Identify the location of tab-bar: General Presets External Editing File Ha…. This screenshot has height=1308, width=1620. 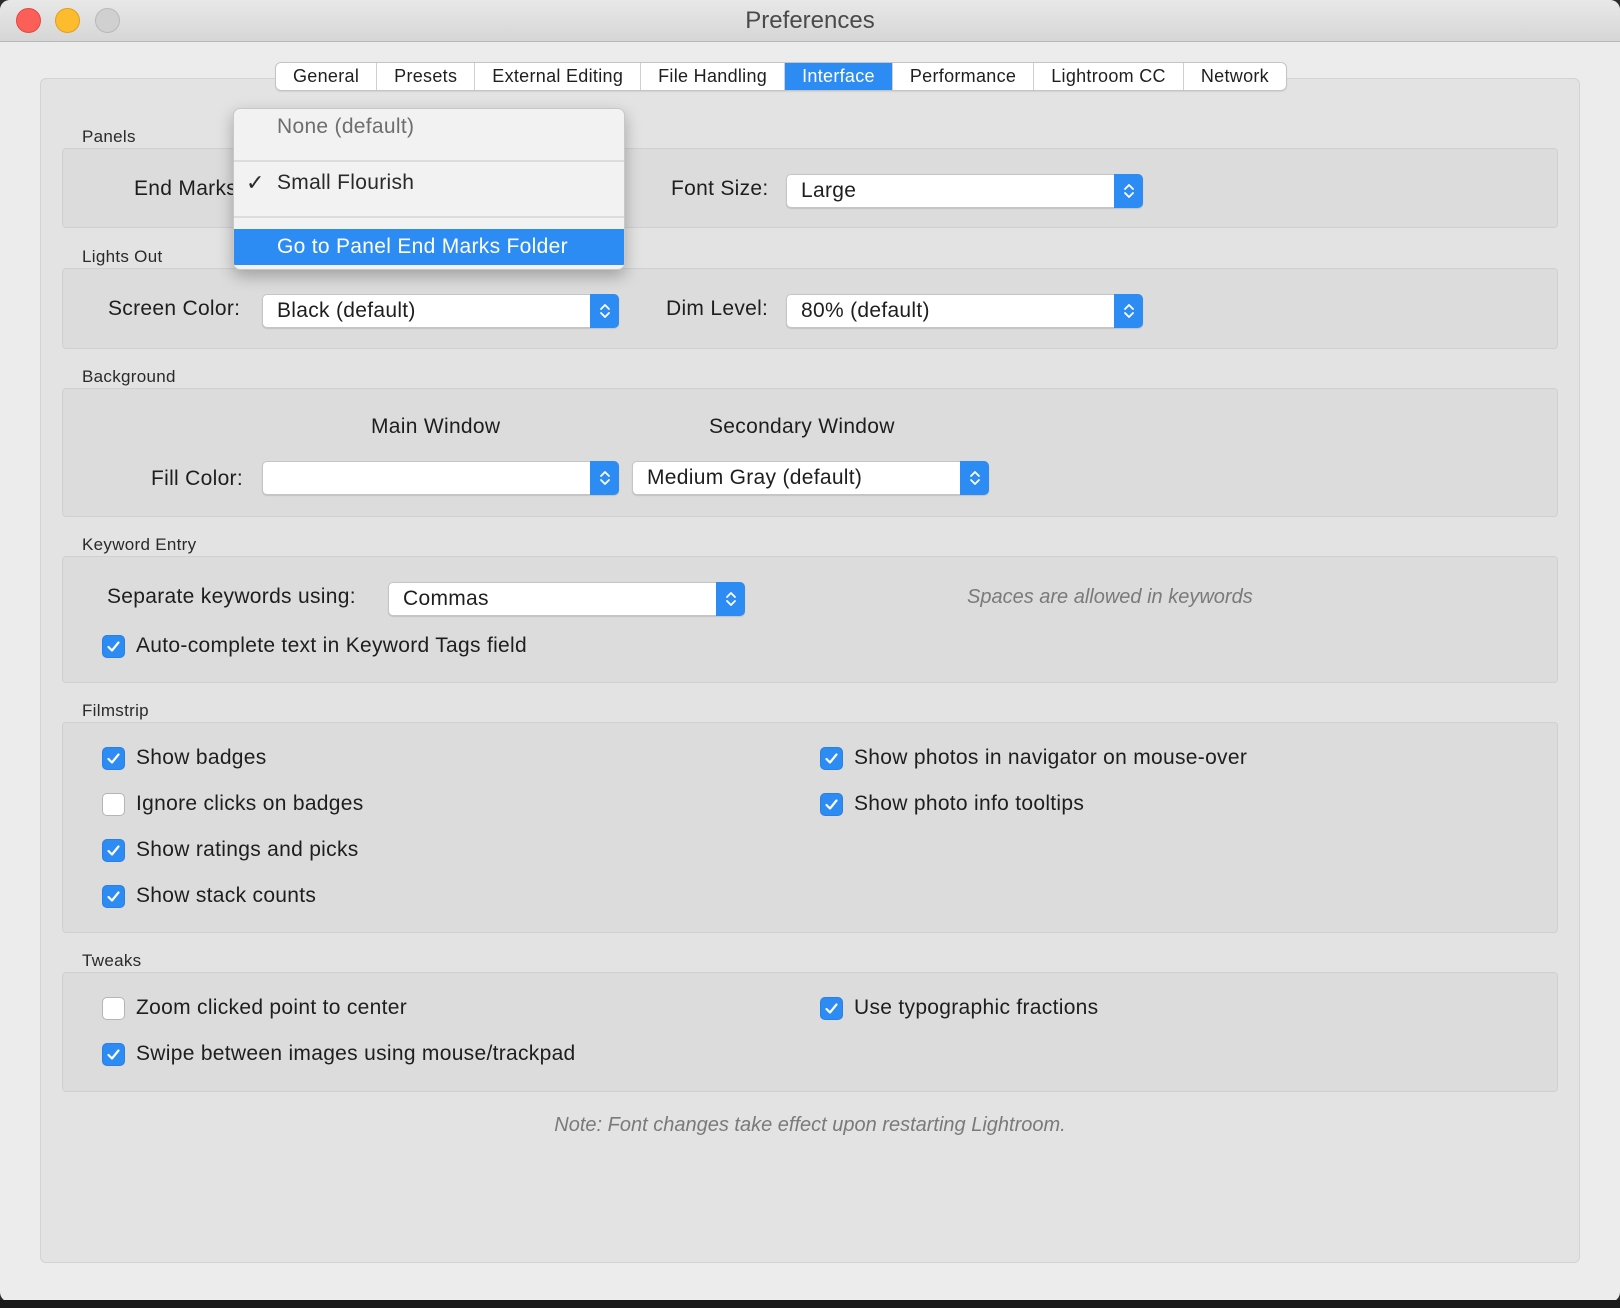
(781, 76).